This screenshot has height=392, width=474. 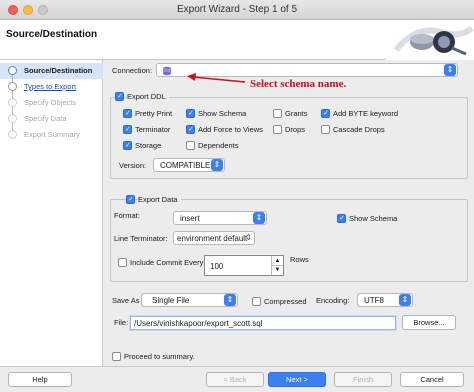 I want to click on next-button: Next >, so click(x=297, y=379).